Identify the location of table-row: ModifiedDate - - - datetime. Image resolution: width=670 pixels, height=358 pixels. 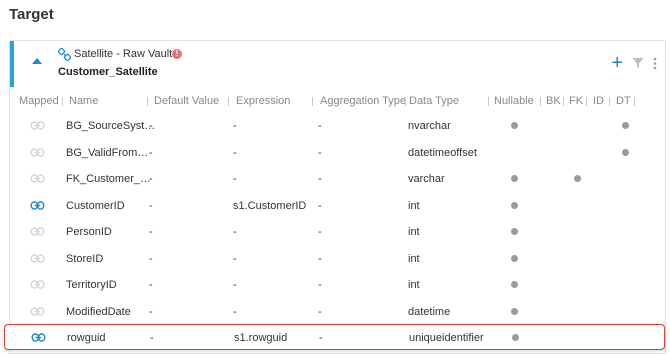
(337, 312).